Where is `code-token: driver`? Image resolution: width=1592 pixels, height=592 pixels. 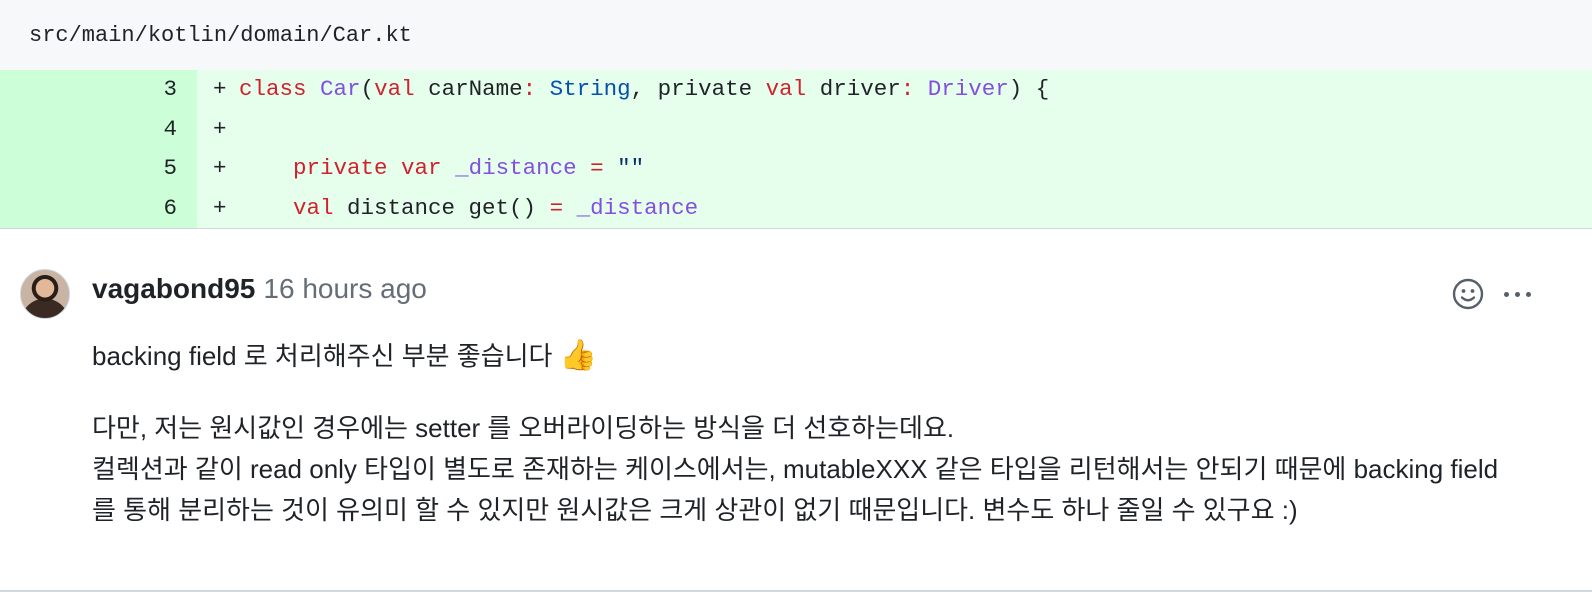
code-token: driver is located at coordinates (853, 89).